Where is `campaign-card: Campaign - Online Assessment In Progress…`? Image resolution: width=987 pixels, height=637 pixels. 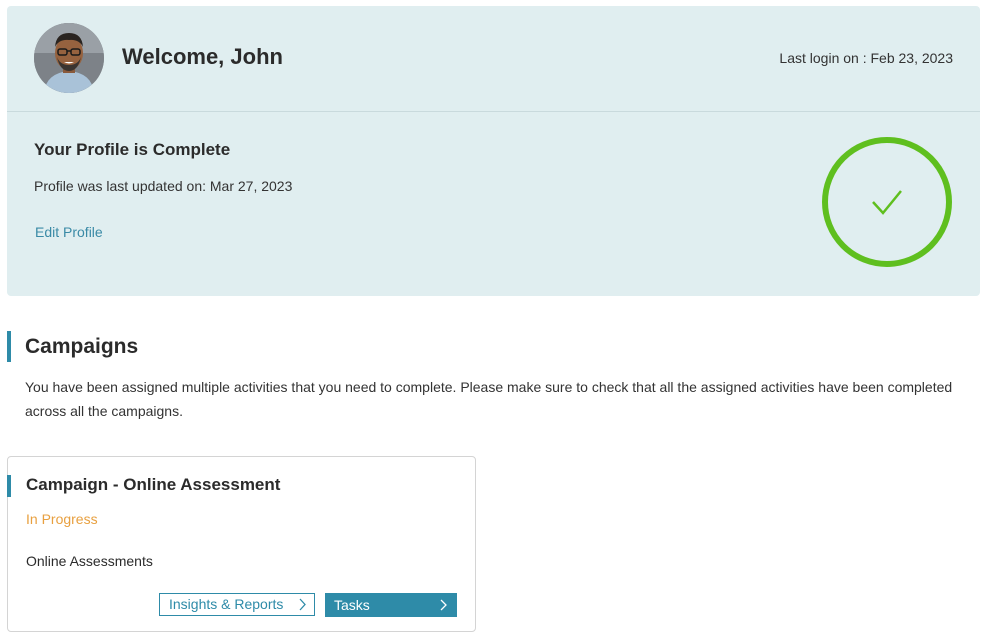
campaign-card: Campaign - Online Assessment In Progress… is located at coordinates (241, 544).